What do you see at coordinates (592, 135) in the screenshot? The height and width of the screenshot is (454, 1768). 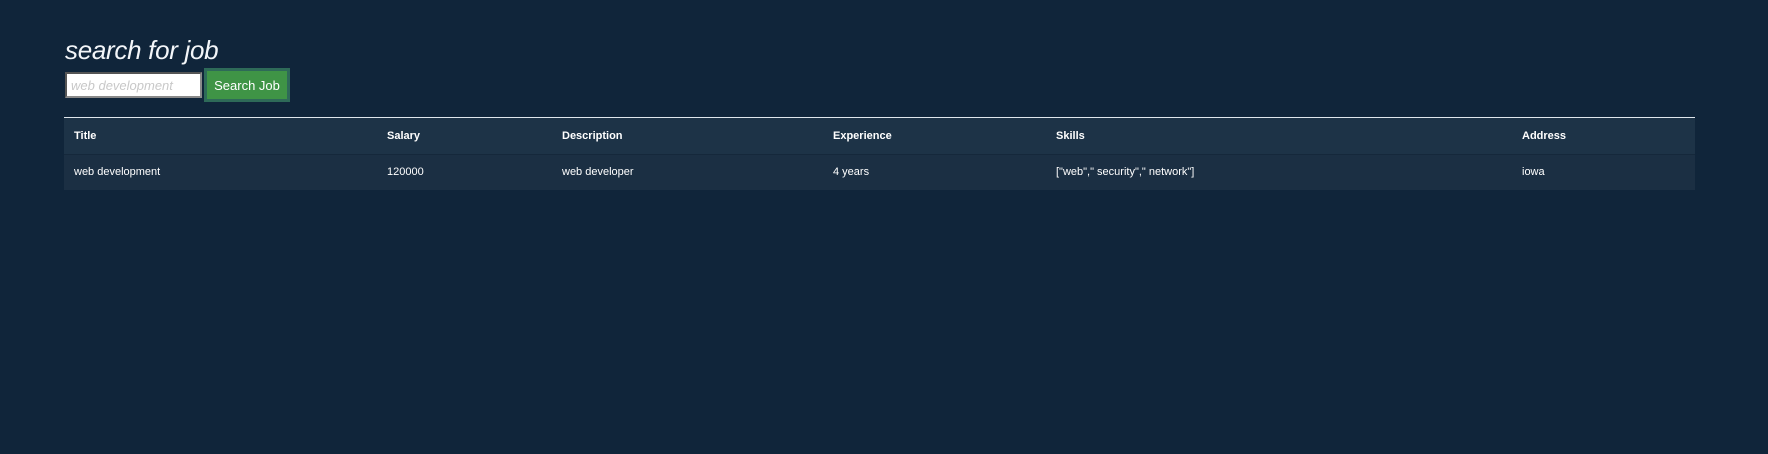 I see `column-header-description: Description` at bounding box center [592, 135].